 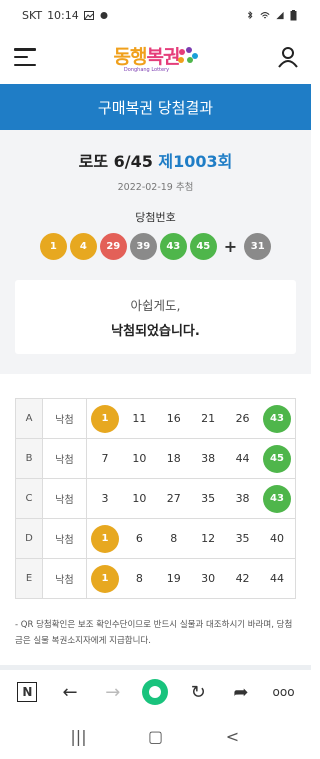 I want to click on carrier-label: SKT, so click(x=32, y=15).